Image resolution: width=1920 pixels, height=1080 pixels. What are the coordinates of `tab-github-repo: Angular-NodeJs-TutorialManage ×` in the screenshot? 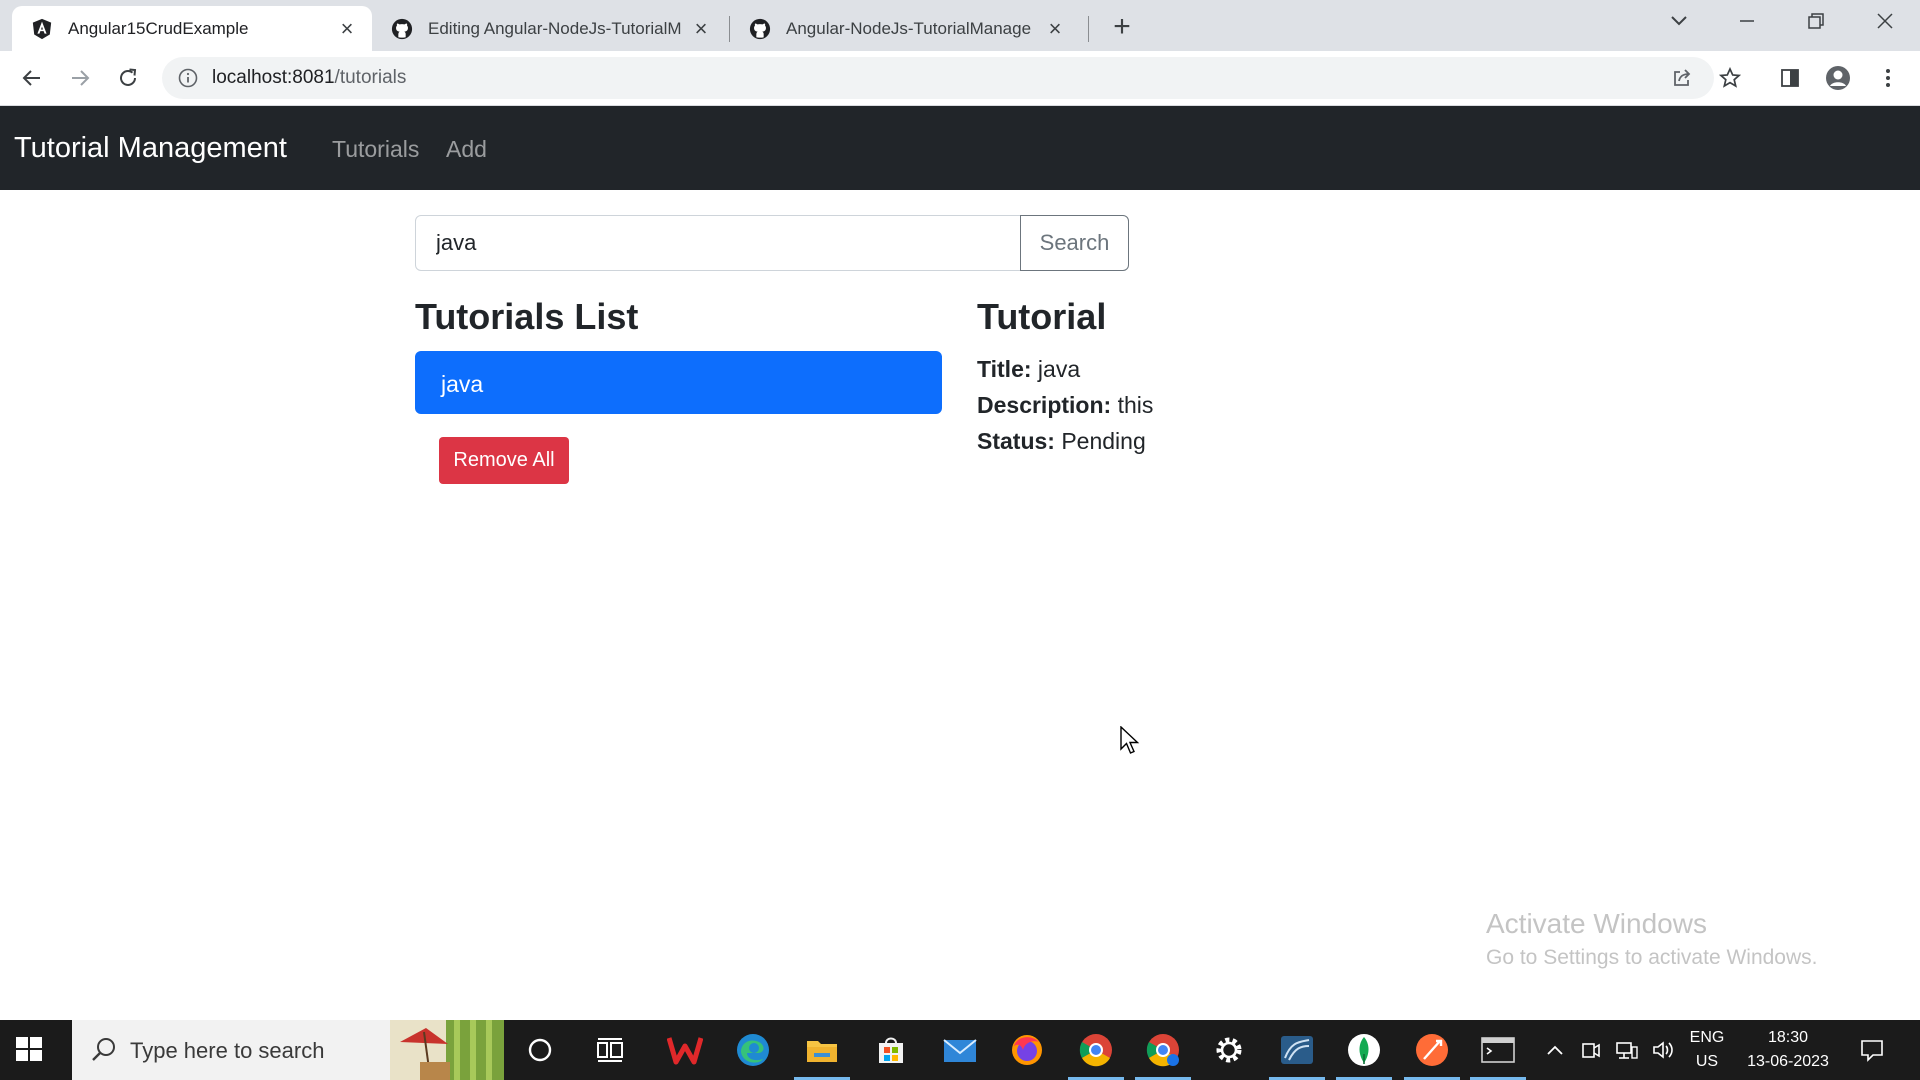 It's located at (905, 28).